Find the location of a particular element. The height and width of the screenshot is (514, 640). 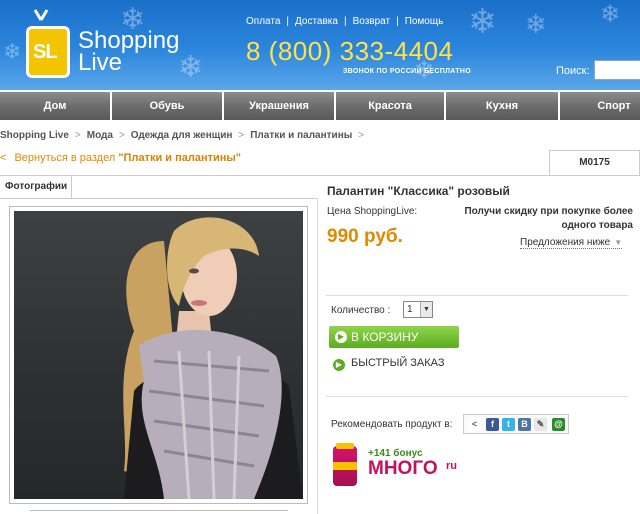

add-to-cart-label: В КОРЗИНУ is located at coordinates (385, 337).